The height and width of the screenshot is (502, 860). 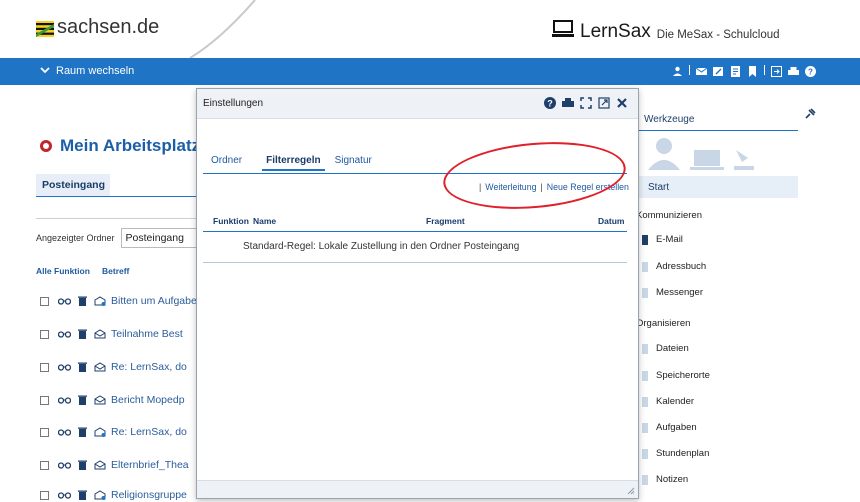 What do you see at coordinates (615, 31) in the screenshot?
I see `brand-name: LernSax` at bounding box center [615, 31].